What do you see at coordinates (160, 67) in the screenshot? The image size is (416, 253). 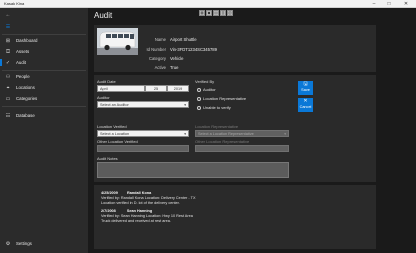 I see `active-label: Active` at bounding box center [160, 67].